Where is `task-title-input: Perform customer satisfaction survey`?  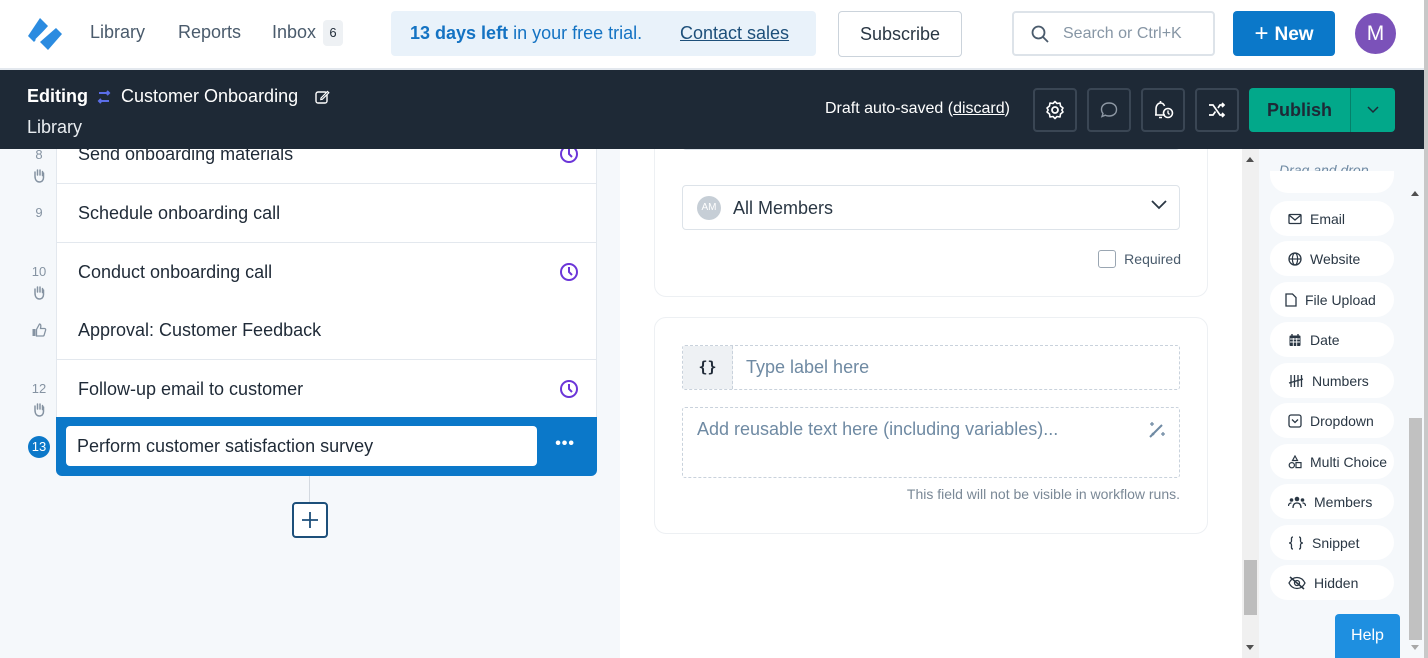
task-title-input: Perform customer satisfaction survey is located at coordinates (301, 446).